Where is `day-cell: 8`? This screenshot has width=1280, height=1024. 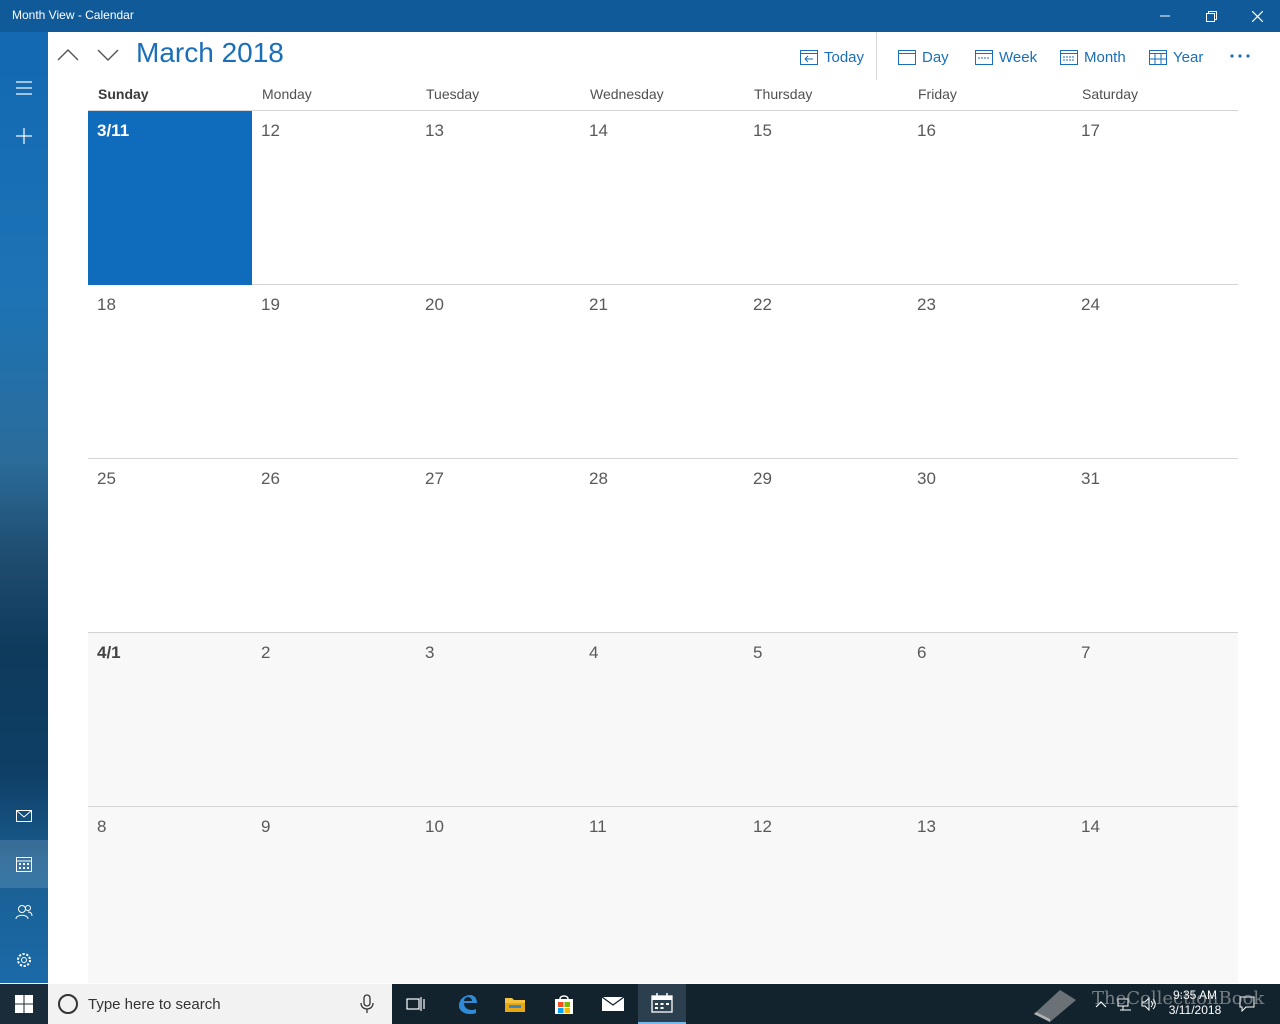
day-cell: 8 is located at coordinates (170, 894).